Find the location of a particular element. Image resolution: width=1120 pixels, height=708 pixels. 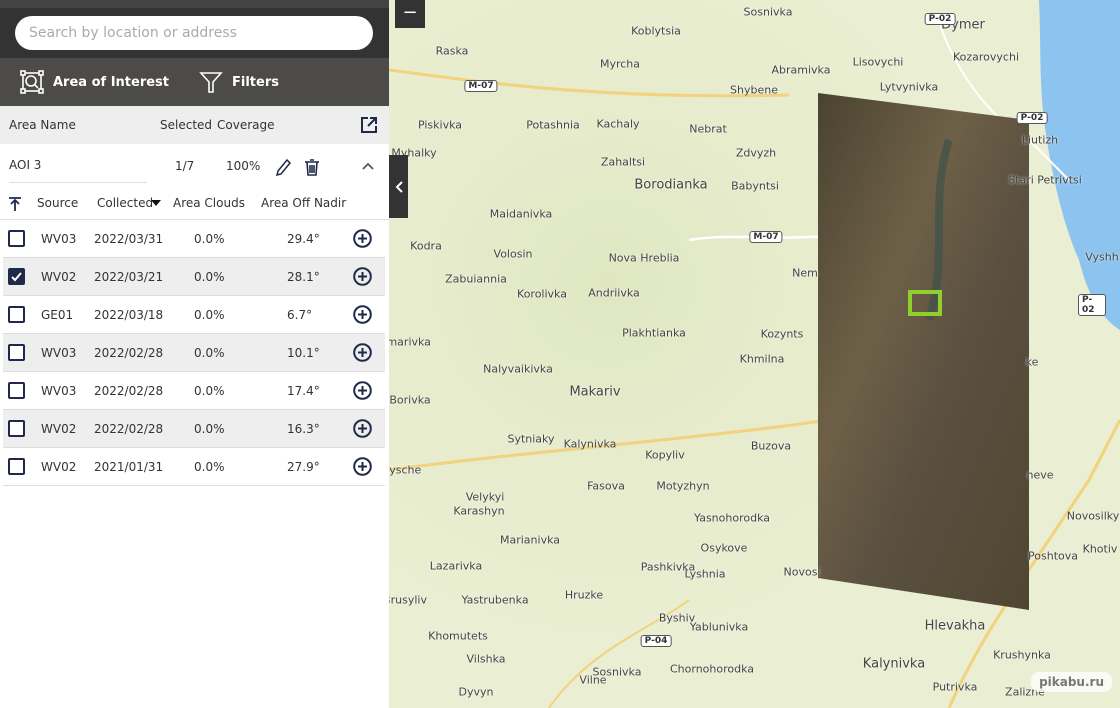

collapse-panel-button is located at coordinates (398, 186).